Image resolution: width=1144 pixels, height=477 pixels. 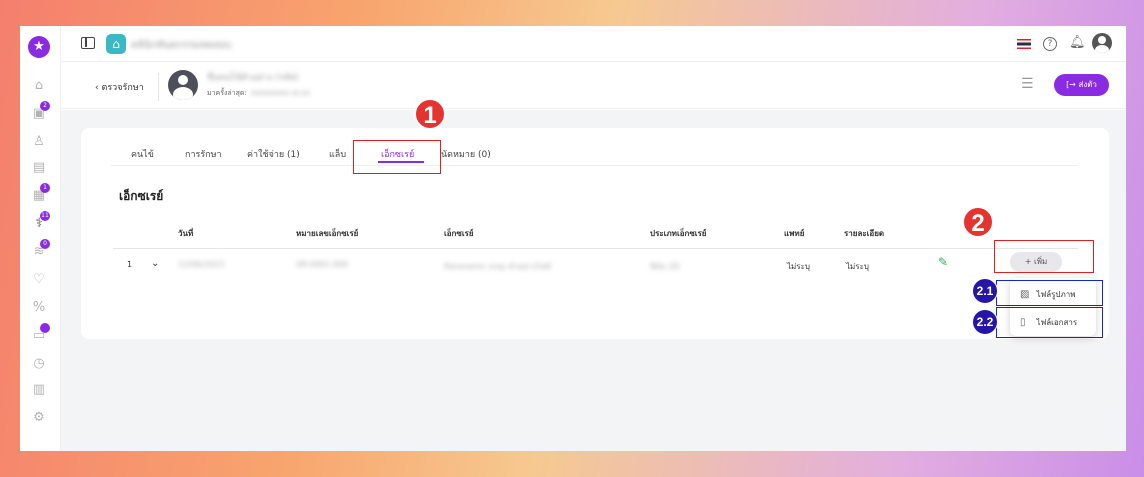 I want to click on top-bar: ⌂ คลินิกทันตกรรมทดสอบ ? 🔔︎, so click(x=593, y=44).